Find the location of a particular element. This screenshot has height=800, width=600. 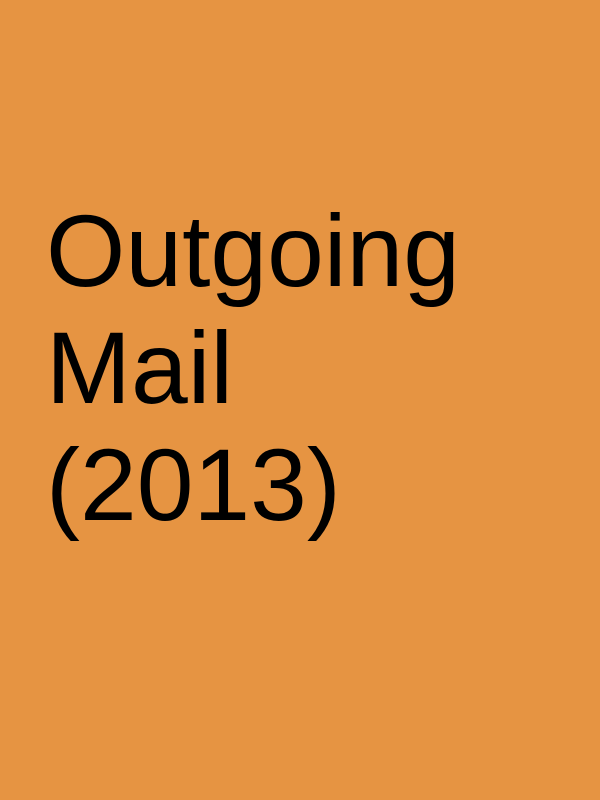

title-line-1: Outgoing is located at coordinates (253, 251).